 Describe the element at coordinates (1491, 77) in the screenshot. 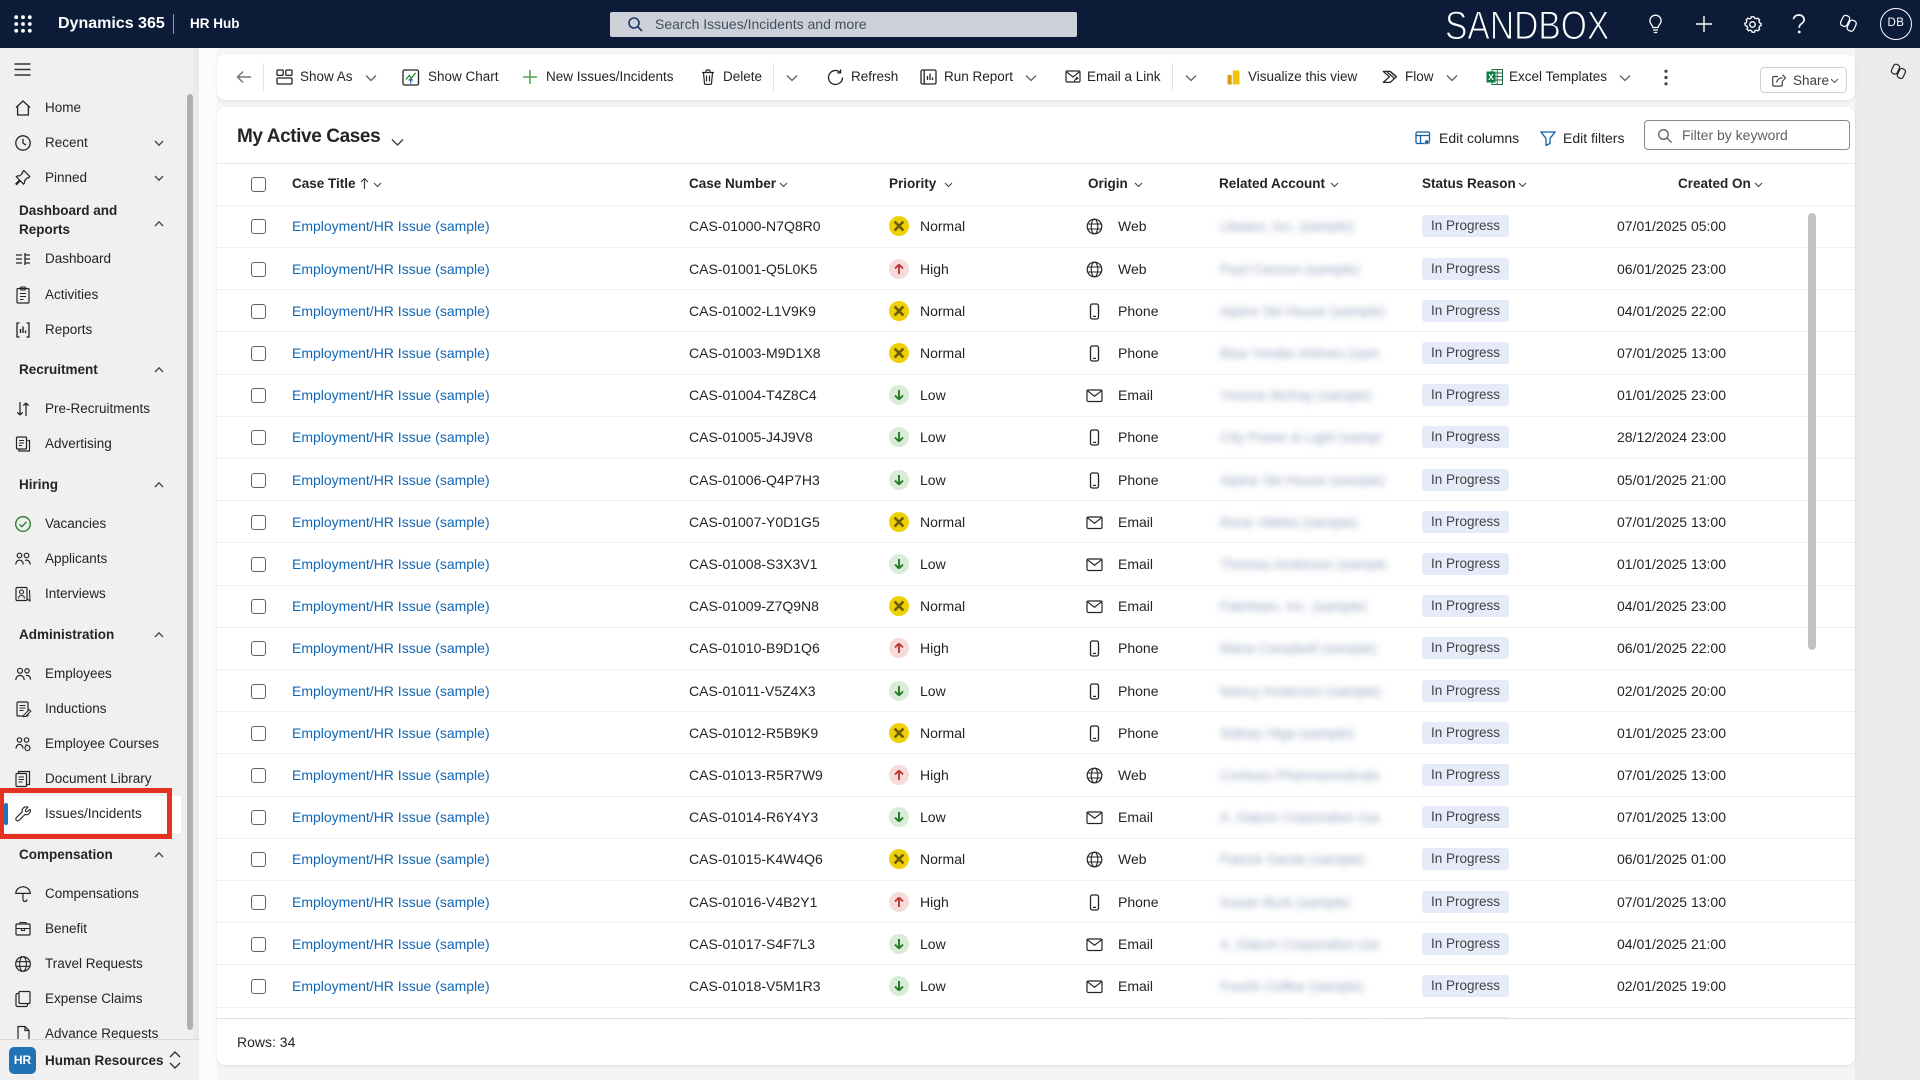

I see `svg-text: X` at that location.